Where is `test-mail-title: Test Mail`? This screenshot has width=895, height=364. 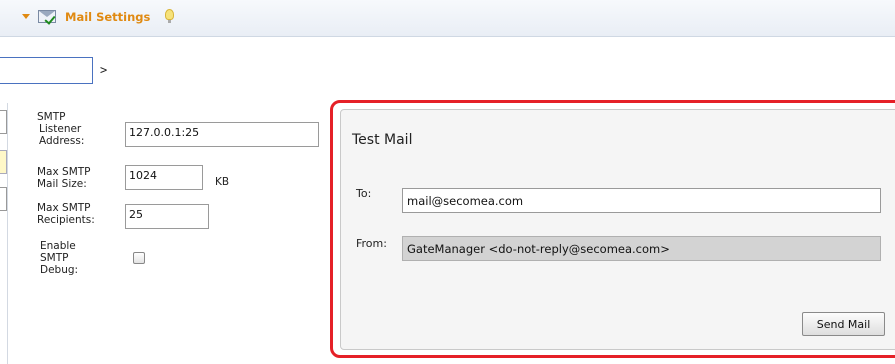
test-mail-title: Test Mail is located at coordinates (382, 140).